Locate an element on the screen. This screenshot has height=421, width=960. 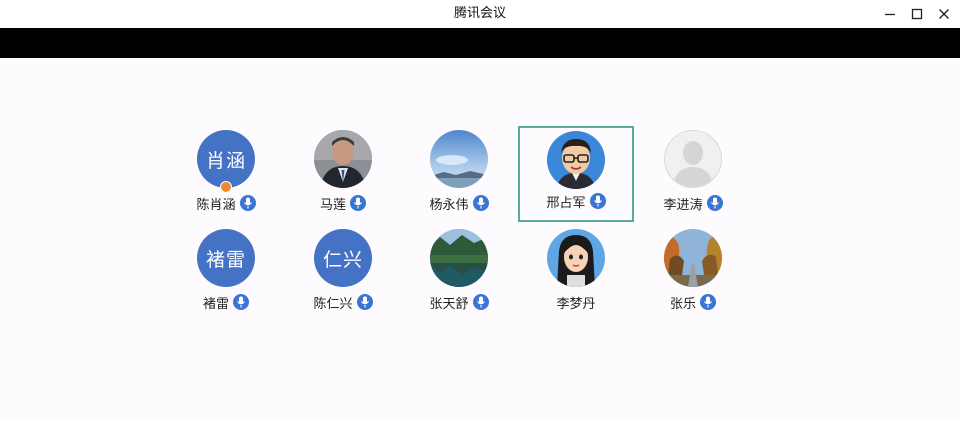
cartoon-woman-avatar is located at coordinates (576, 258).